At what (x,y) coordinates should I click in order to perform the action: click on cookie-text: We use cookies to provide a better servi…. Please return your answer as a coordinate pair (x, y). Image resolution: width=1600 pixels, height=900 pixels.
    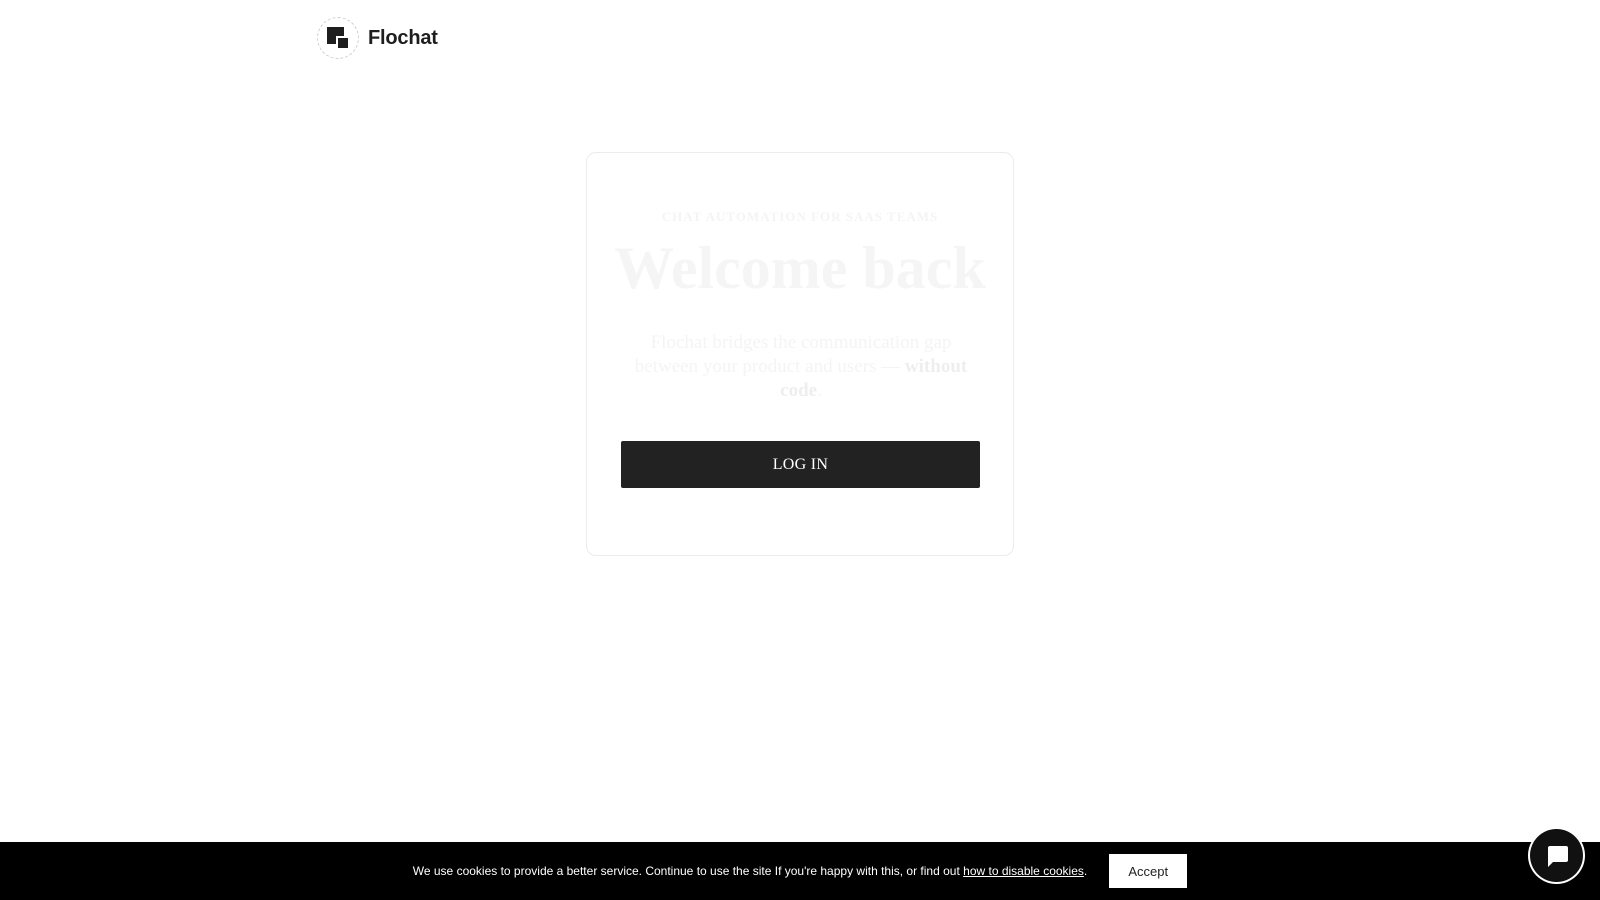
    Looking at the image, I should click on (688, 871).